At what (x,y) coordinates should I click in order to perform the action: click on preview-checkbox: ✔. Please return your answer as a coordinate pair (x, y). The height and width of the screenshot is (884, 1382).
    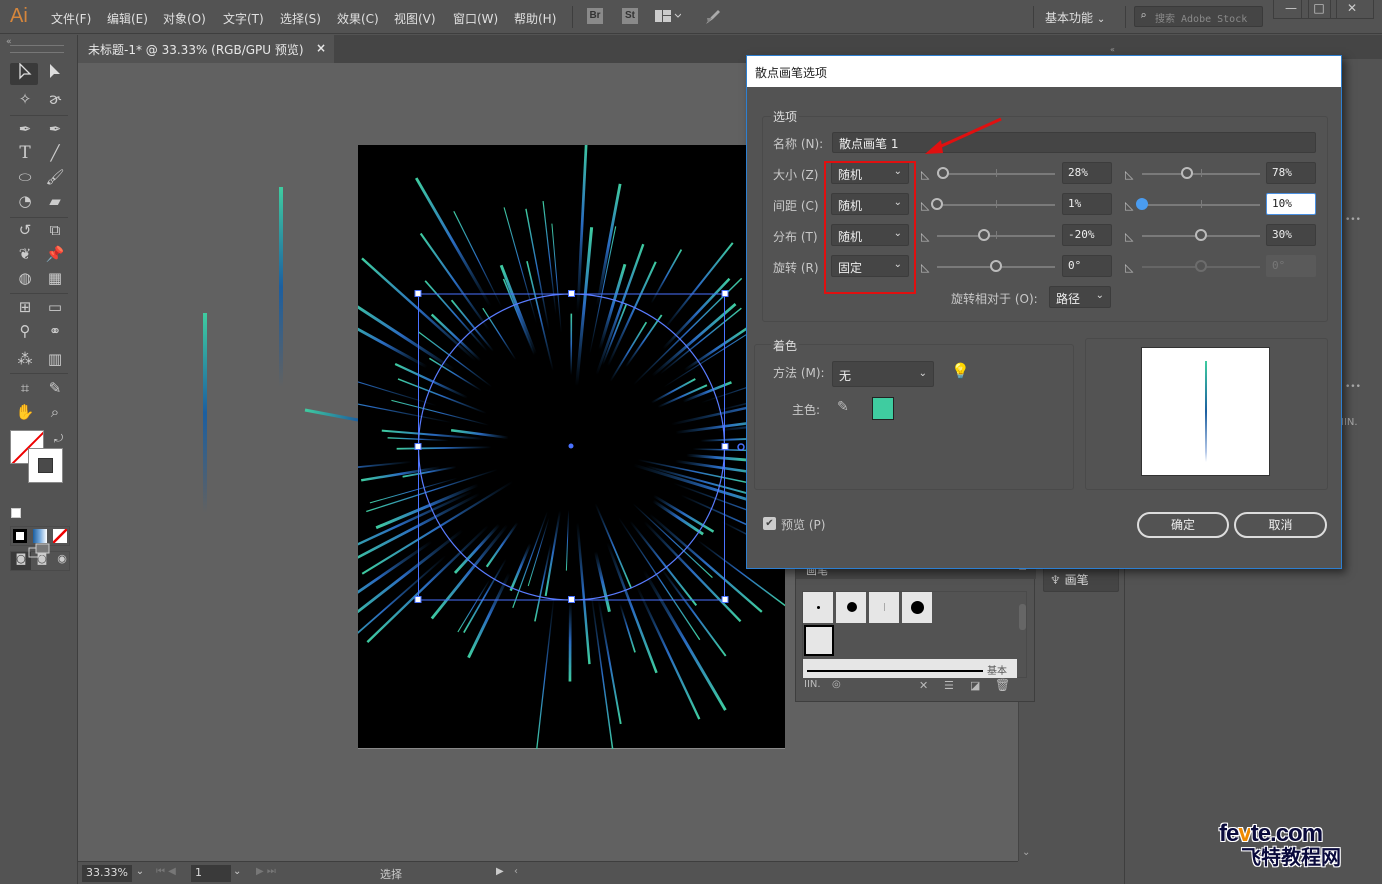
    Looking at the image, I should click on (769, 523).